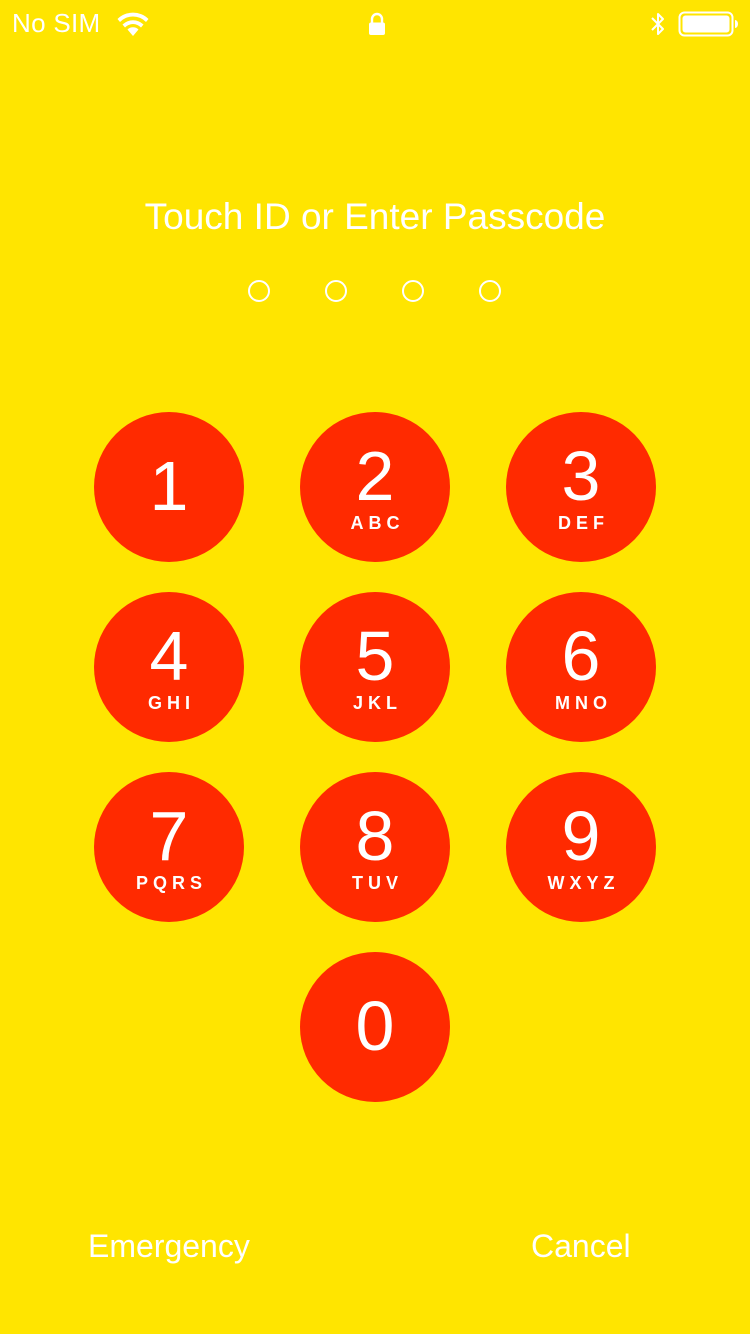 This screenshot has width=750, height=1334. What do you see at coordinates (171, 703) in the screenshot?
I see `key-letters: GHI` at bounding box center [171, 703].